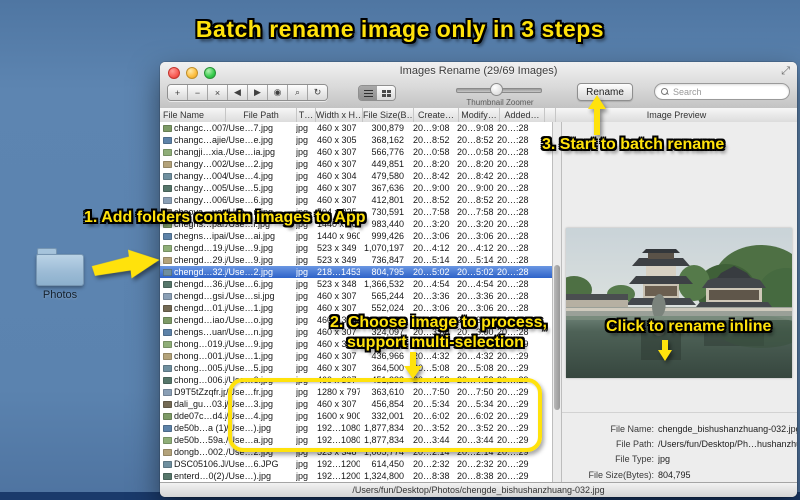 The height and width of the screenshot is (500, 800). I want to click on search-icon, so click(664, 91).